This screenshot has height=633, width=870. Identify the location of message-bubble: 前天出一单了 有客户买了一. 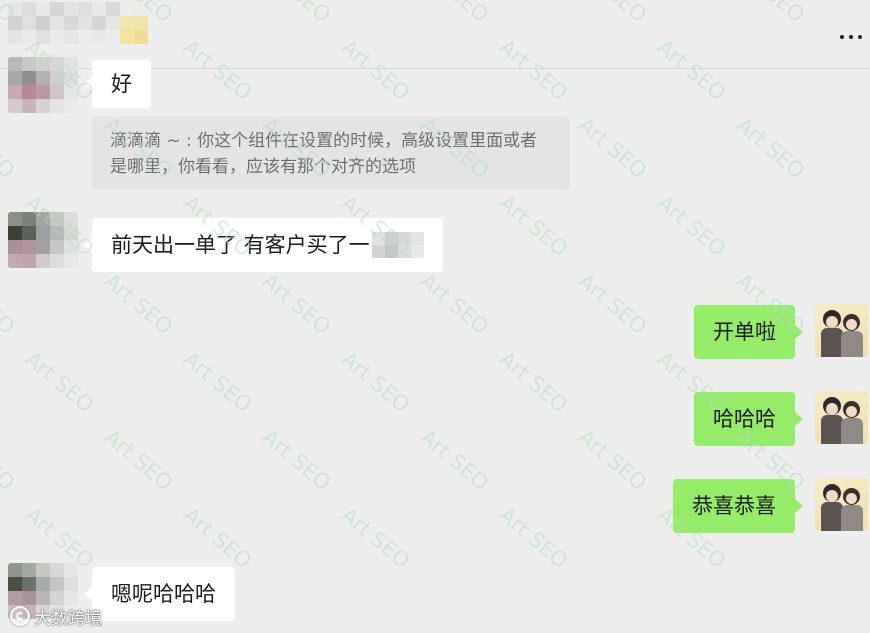
(263, 245).